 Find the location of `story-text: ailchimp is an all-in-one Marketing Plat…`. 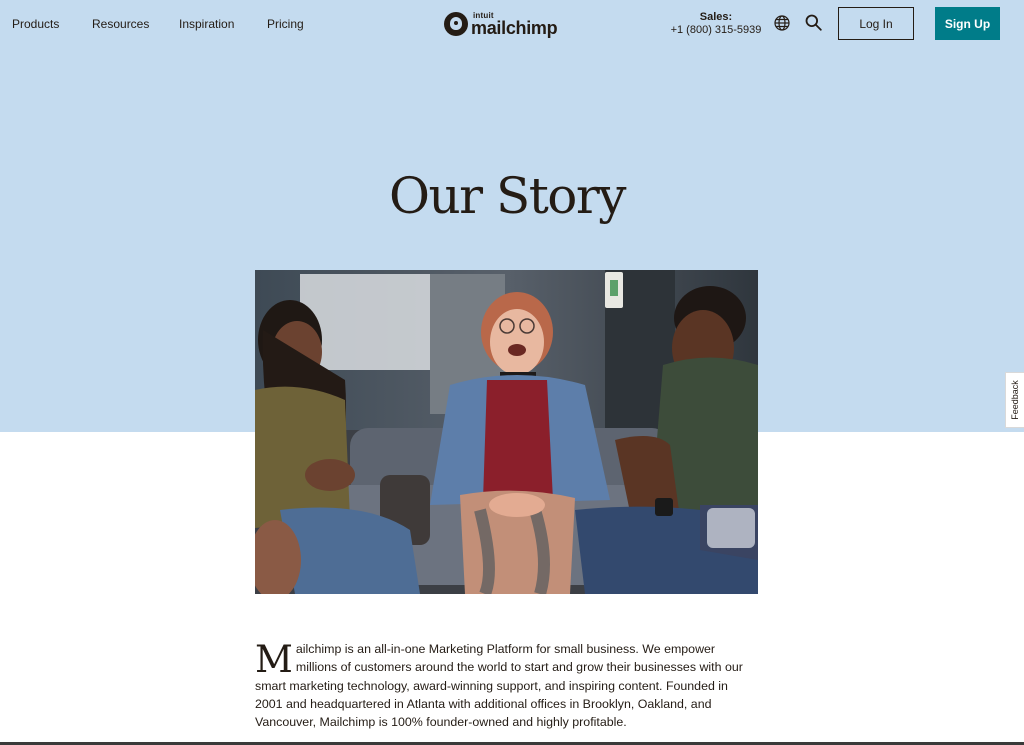

story-text: ailchimp is an all-in-one Marketing Plat… is located at coordinates (499, 686).